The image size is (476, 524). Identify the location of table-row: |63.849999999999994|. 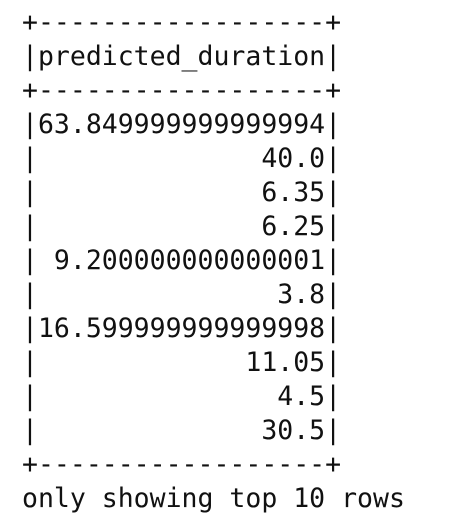
(182, 124).